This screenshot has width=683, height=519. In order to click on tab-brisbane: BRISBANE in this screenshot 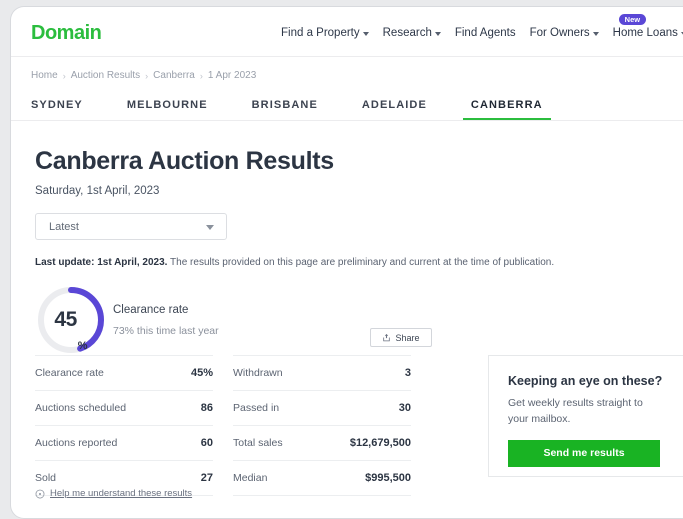, I will do `click(285, 107)`.